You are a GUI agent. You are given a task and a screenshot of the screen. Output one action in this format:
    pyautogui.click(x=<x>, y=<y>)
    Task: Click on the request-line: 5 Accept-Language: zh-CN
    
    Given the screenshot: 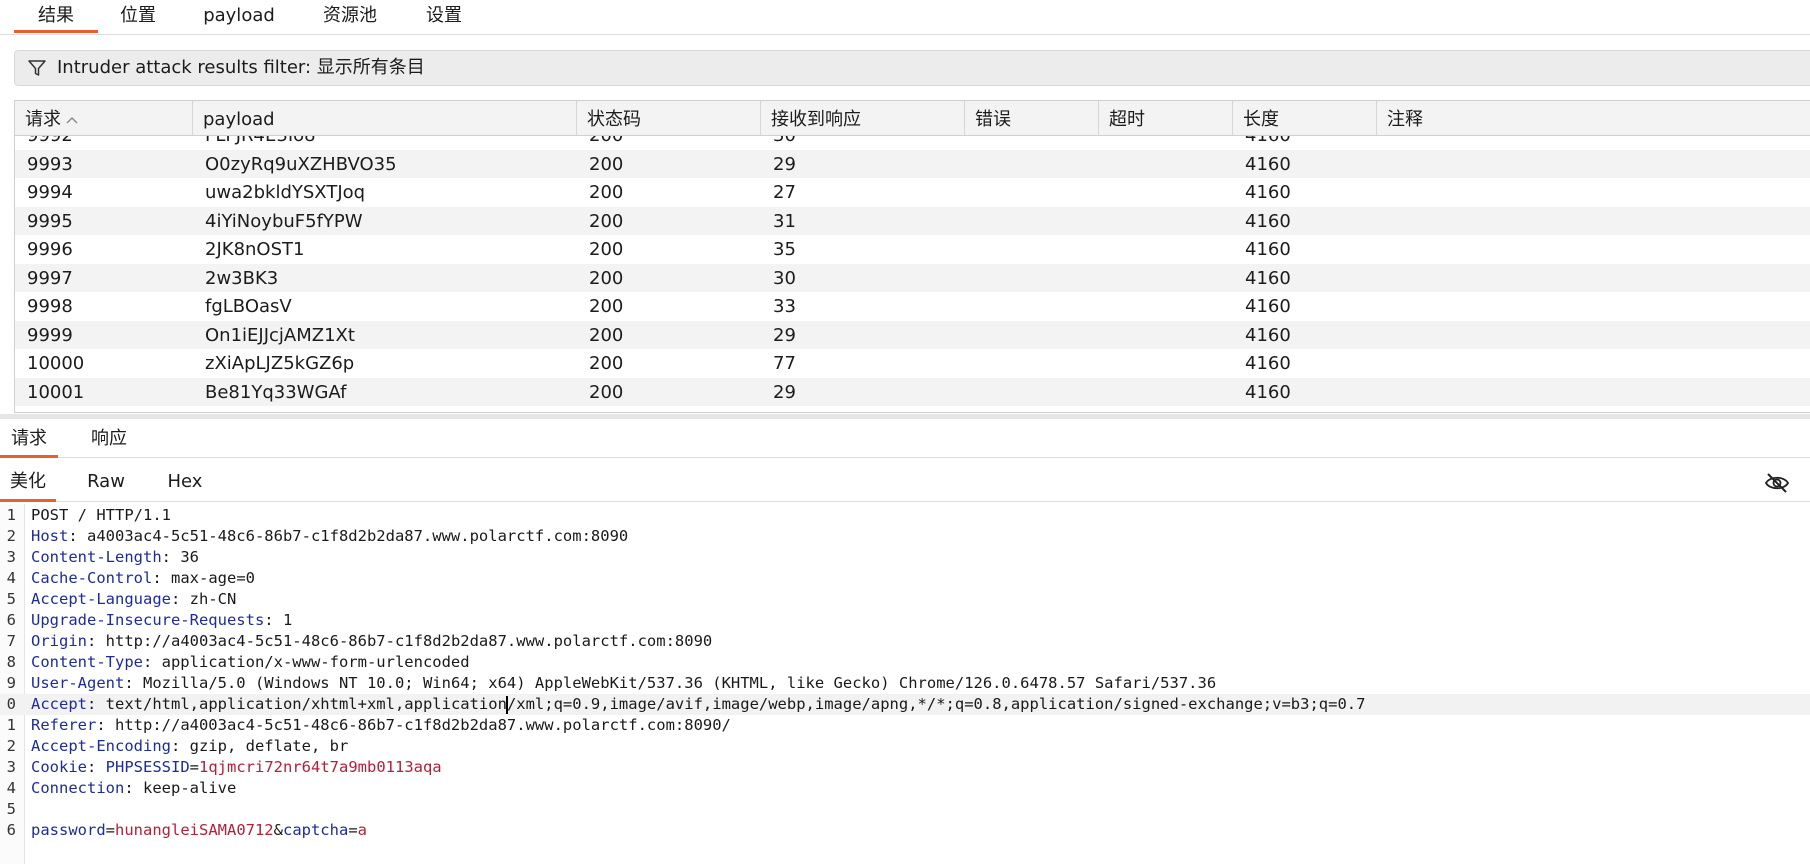 What is the action you would take?
    pyautogui.click(x=905, y=599)
    